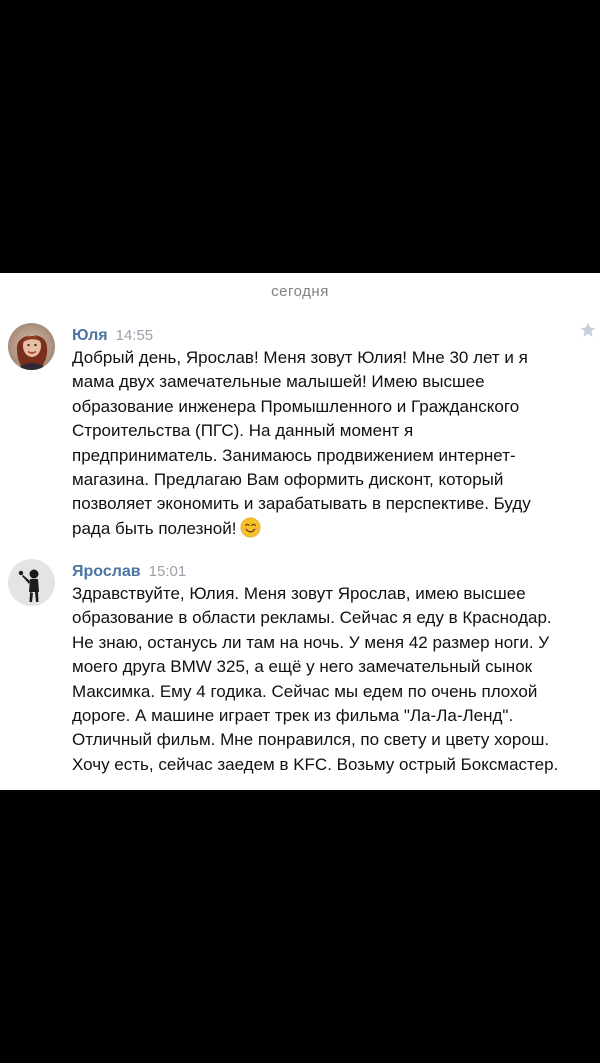 This screenshot has height=1063, width=600. Describe the element at coordinates (588, 330) in the screenshot. I see `star-icon` at that location.